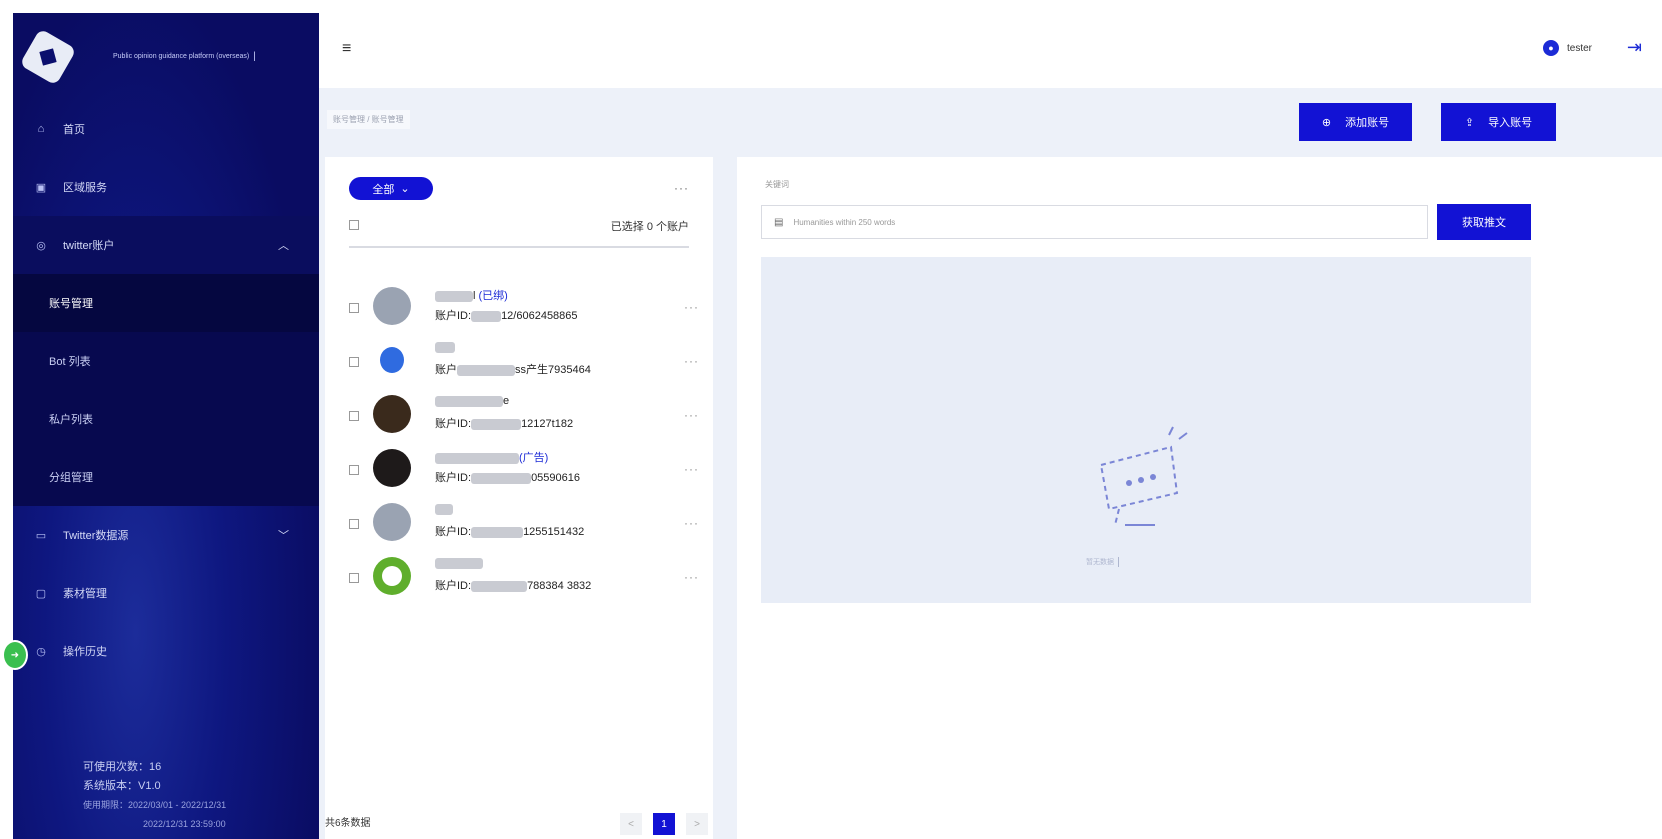 This screenshot has width=1662, height=839. Describe the element at coordinates (166, 419) in the screenshot. I see `sub-item-private-list: 私户列表` at that location.